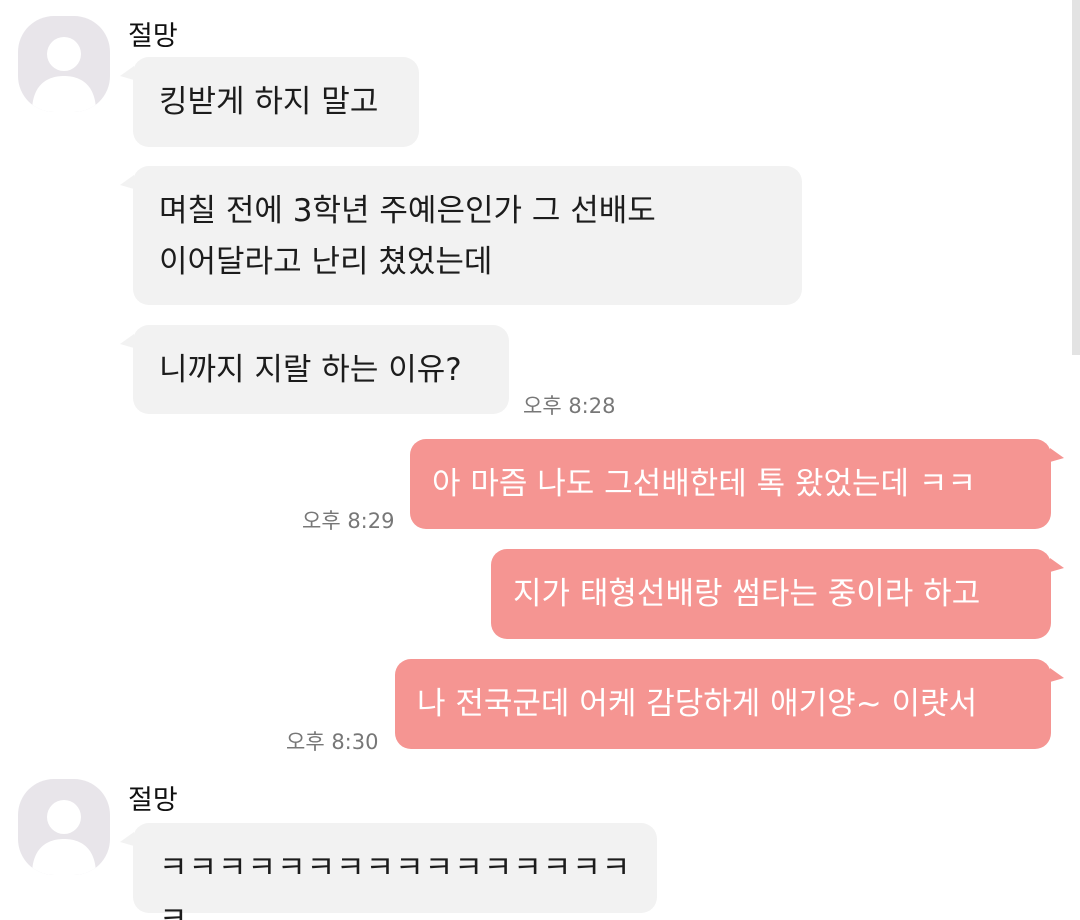 The height and width of the screenshot is (920, 1080). I want to click on message-text: 니까지 지랄 하는 이유?, so click(310, 370).